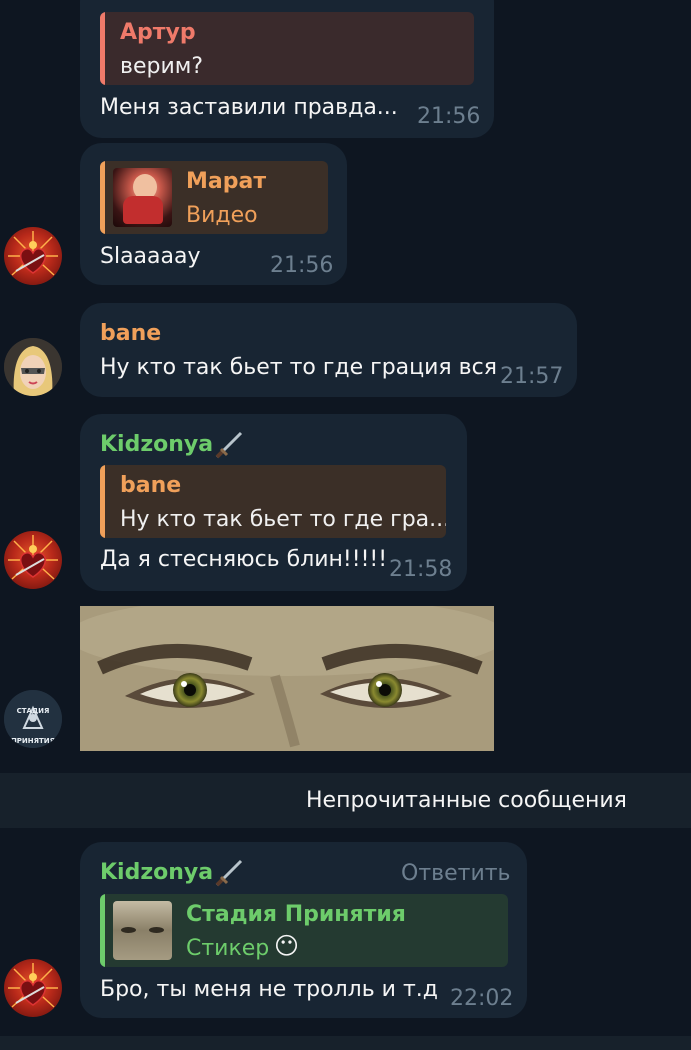 This screenshot has width=691, height=1050. What do you see at coordinates (158, 32) in the screenshot?
I see `reply-author: Артур` at bounding box center [158, 32].